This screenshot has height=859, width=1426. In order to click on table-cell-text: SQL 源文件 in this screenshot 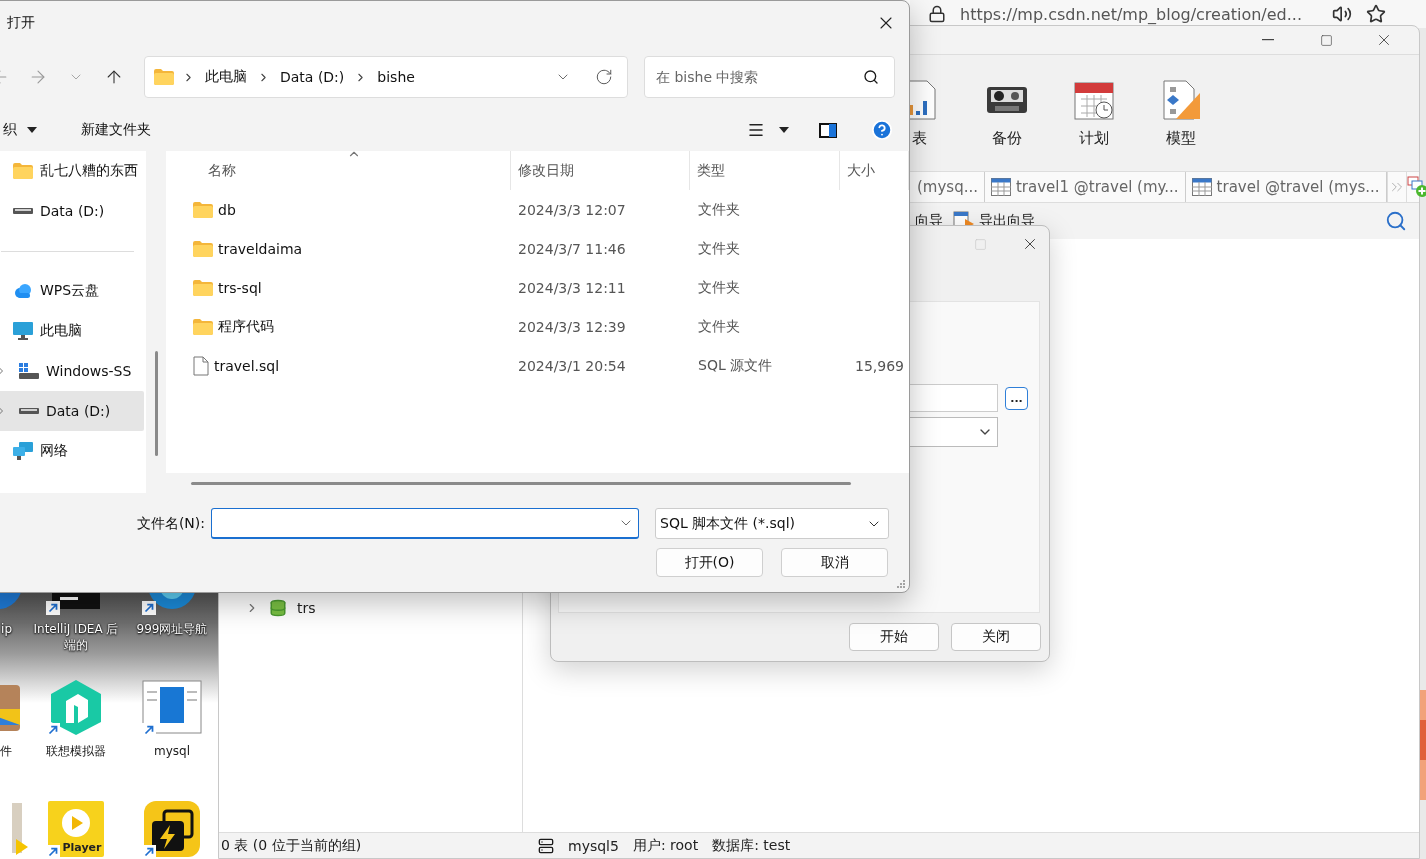, I will do `click(735, 365)`.